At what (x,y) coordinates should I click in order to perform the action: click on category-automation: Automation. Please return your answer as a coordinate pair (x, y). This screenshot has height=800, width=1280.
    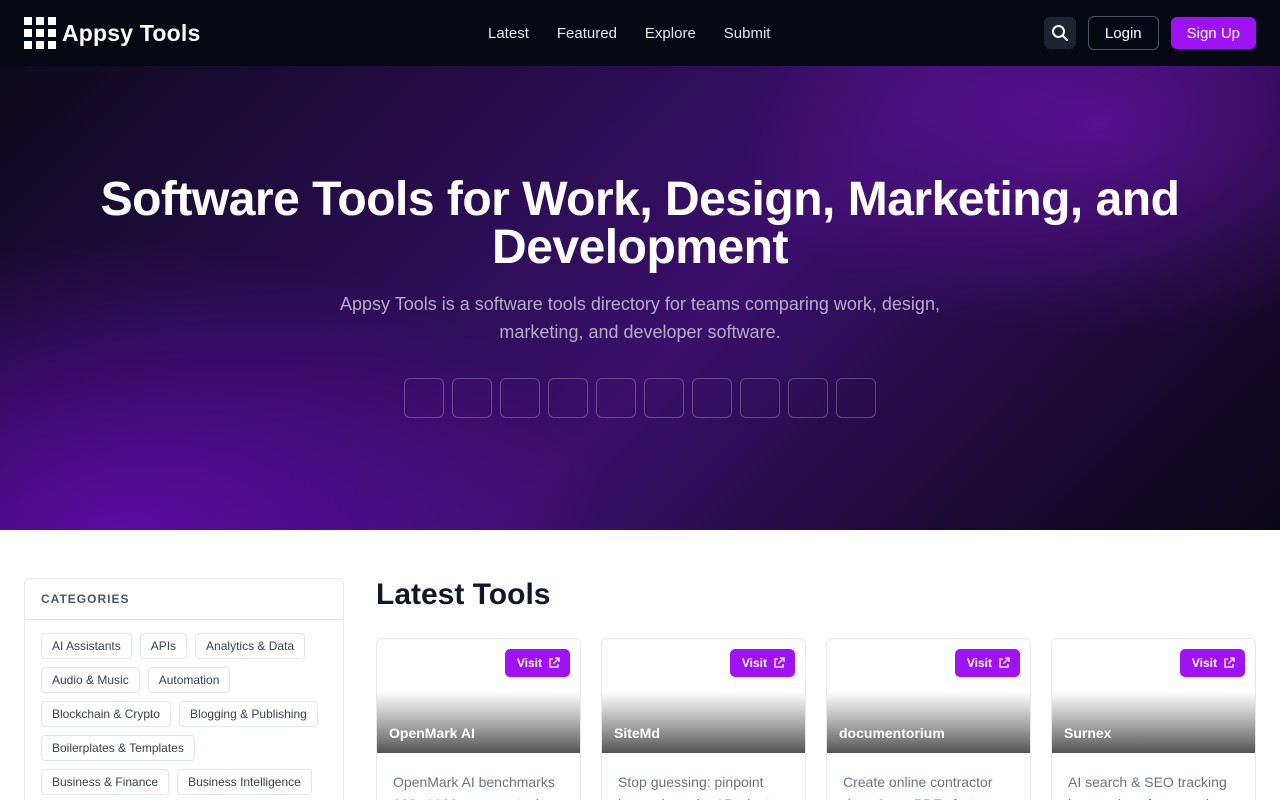
    Looking at the image, I should click on (189, 680).